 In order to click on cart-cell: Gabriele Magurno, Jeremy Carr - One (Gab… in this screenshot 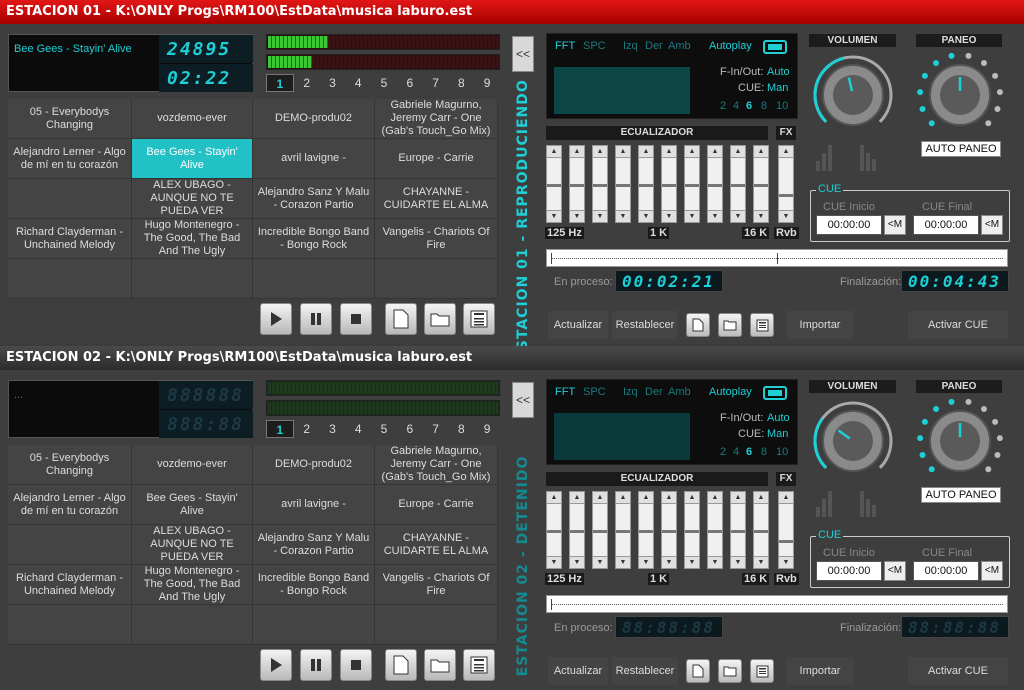, I will do `click(436, 119)`.